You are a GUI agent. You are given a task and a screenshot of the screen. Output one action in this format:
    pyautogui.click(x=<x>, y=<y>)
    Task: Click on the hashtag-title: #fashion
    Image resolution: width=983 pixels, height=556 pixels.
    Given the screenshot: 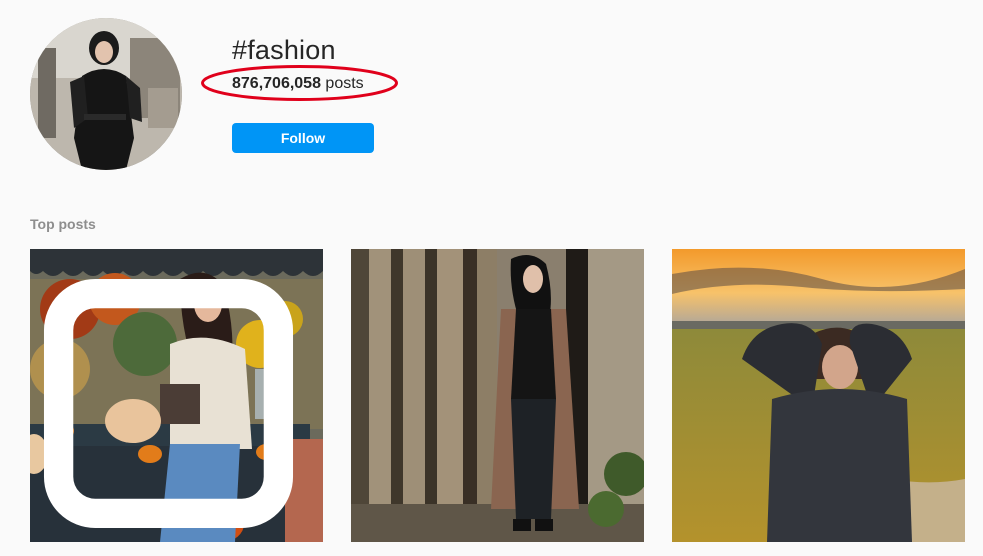 What is the action you would take?
    pyautogui.click(x=284, y=50)
    